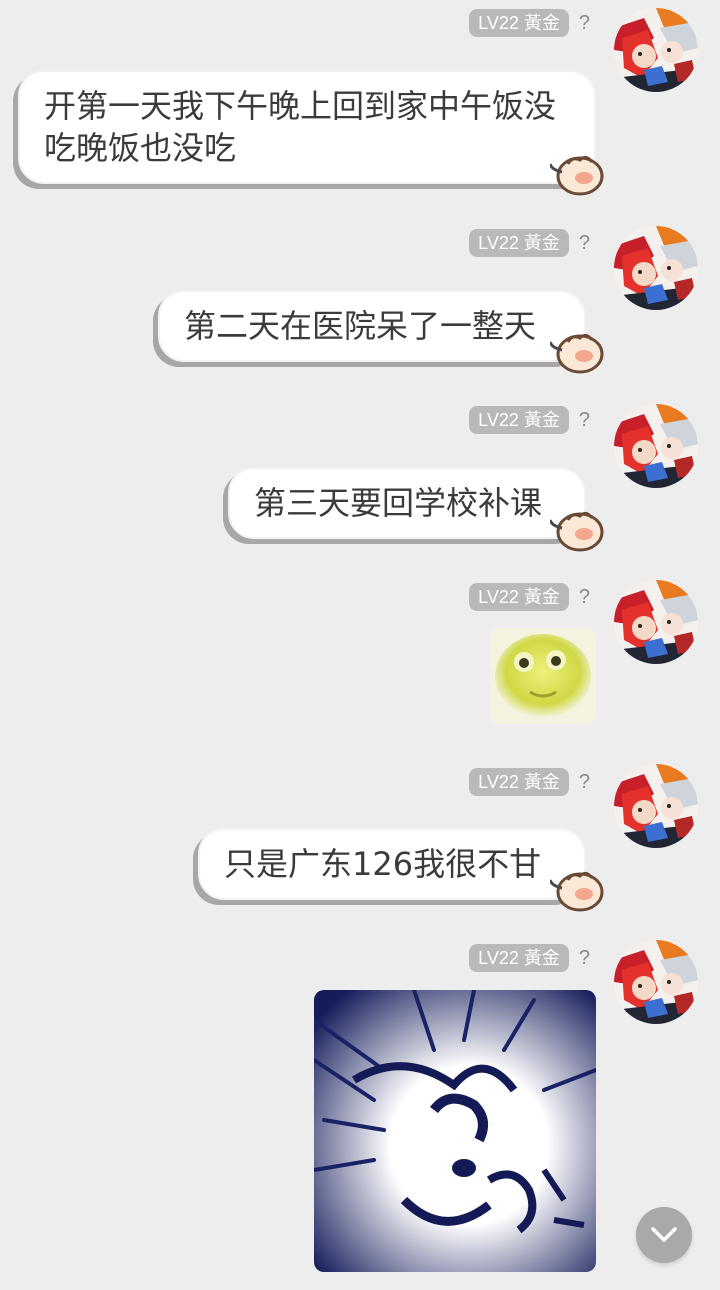  I want to click on message-bubble: 第二天在医院呆了一整天, so click(372, 326).